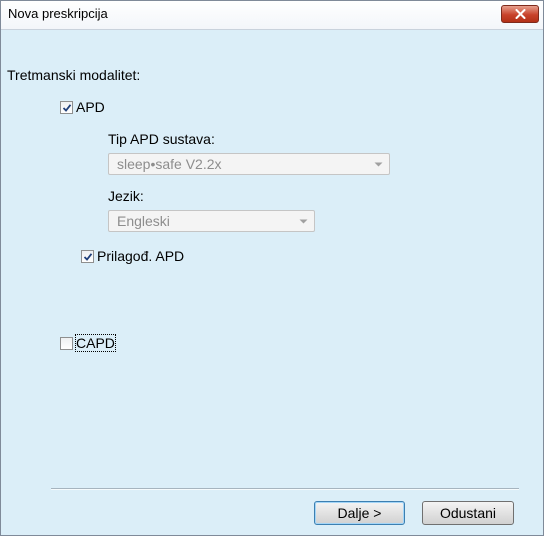 This screenshot has width=544, height=536. Describe the element at coordinates (285, 489) in the screenshot. I see `footer-separator` at that location.